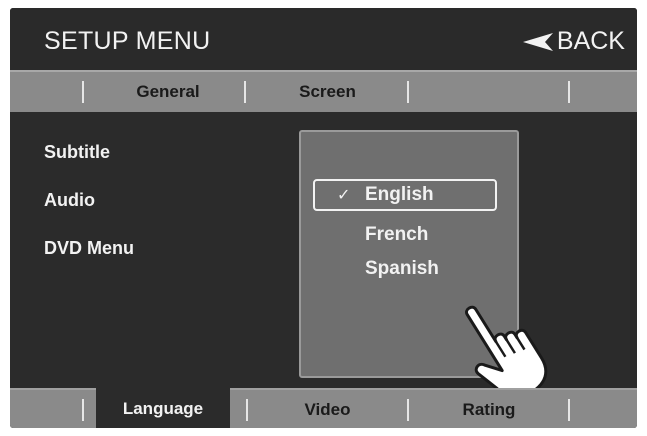  Describe the element at coordinates (399, 194) in the screenshot. I see `option-label: English` at that location.